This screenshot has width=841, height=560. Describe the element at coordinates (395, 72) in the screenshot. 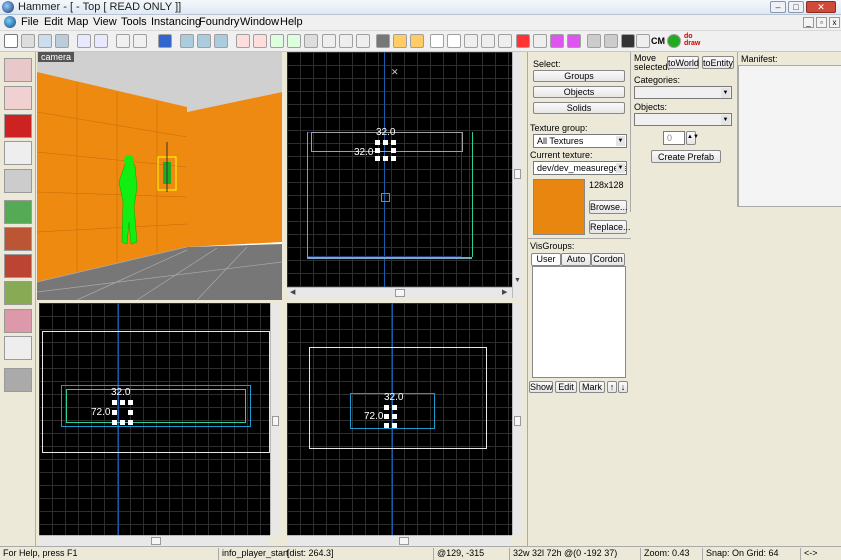

I see `camera-marker-icon: ✕` at that location.